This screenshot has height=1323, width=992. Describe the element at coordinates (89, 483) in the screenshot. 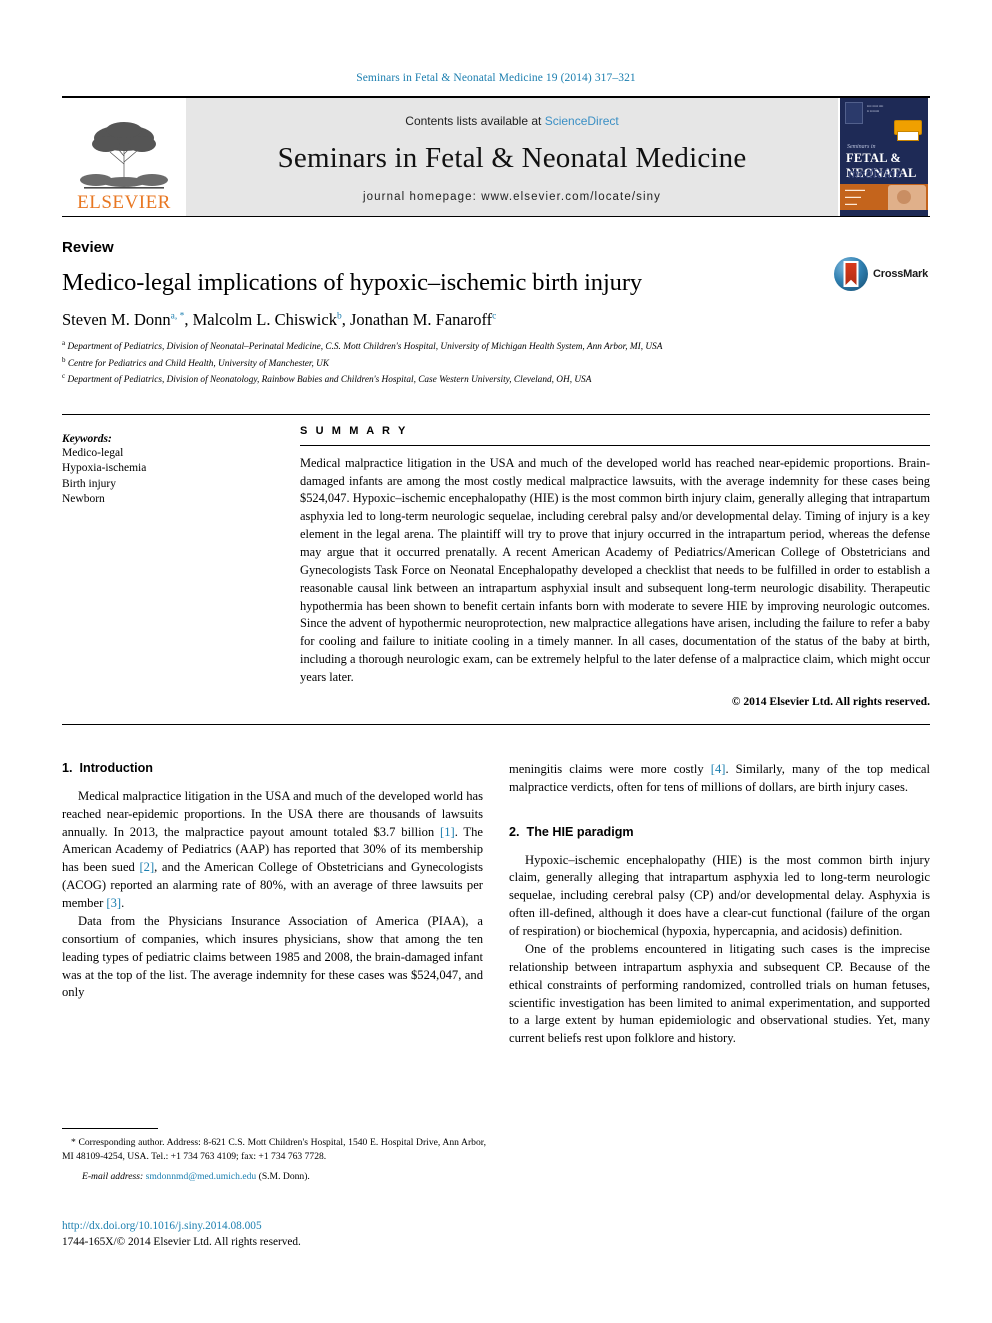

I see `keyword-item: Birth injury` at that location.